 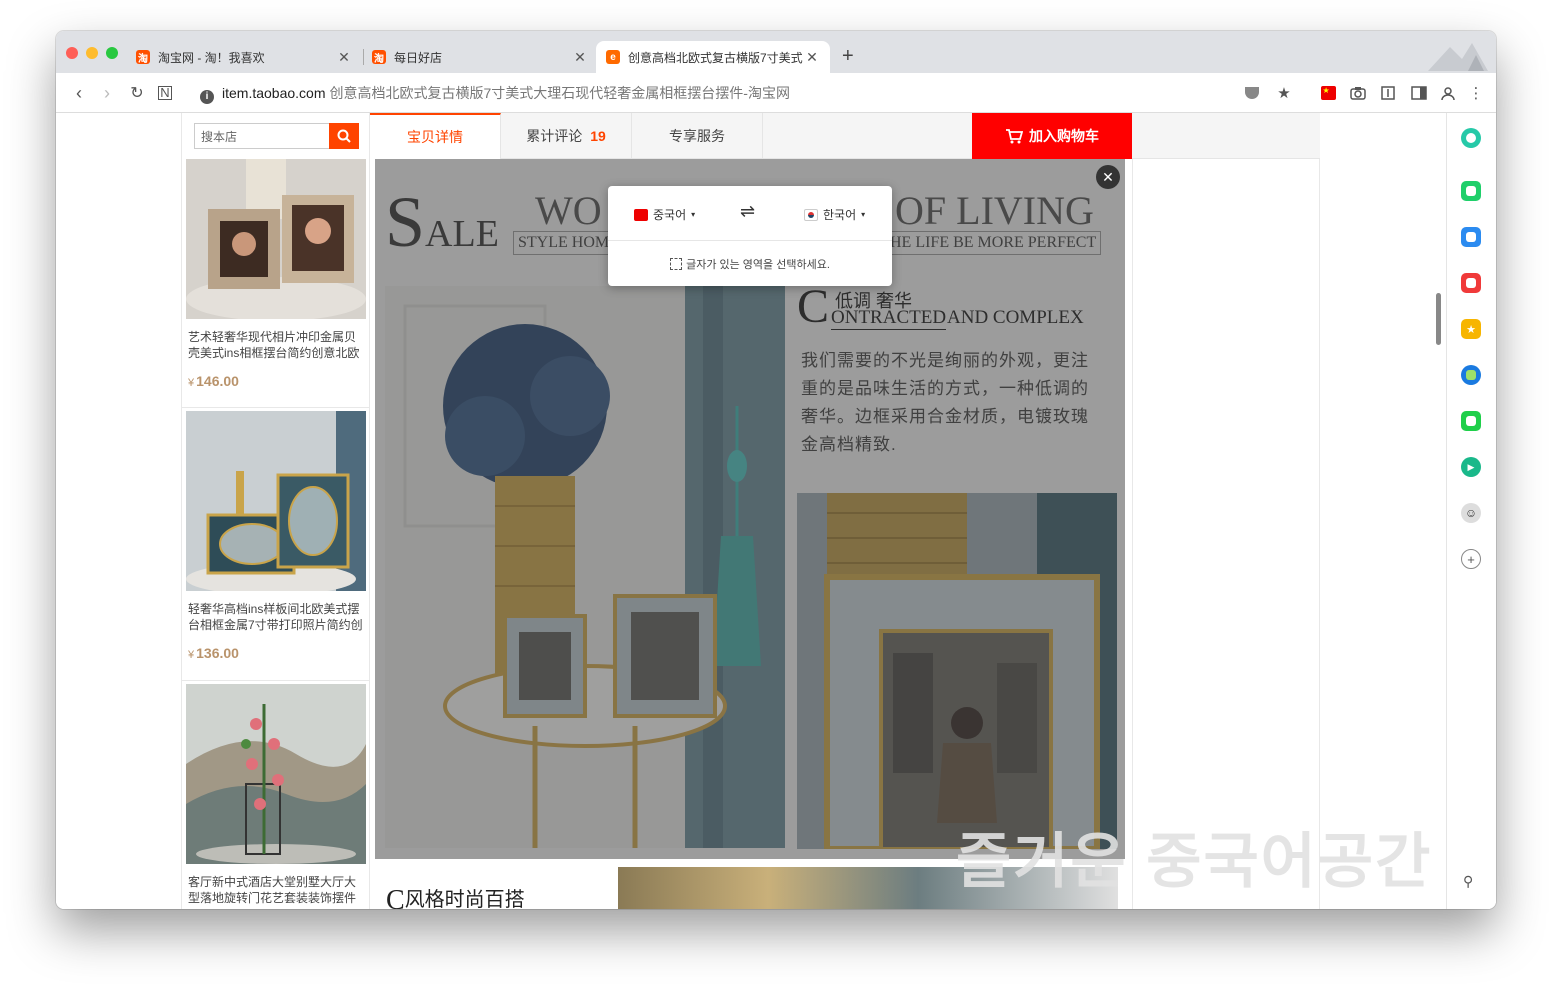 What do you see at coordinates (1194, 861) in the screenshot?
I see `watermark-text: 즐거운 중국어공간` at bounding box center [1194, 861].